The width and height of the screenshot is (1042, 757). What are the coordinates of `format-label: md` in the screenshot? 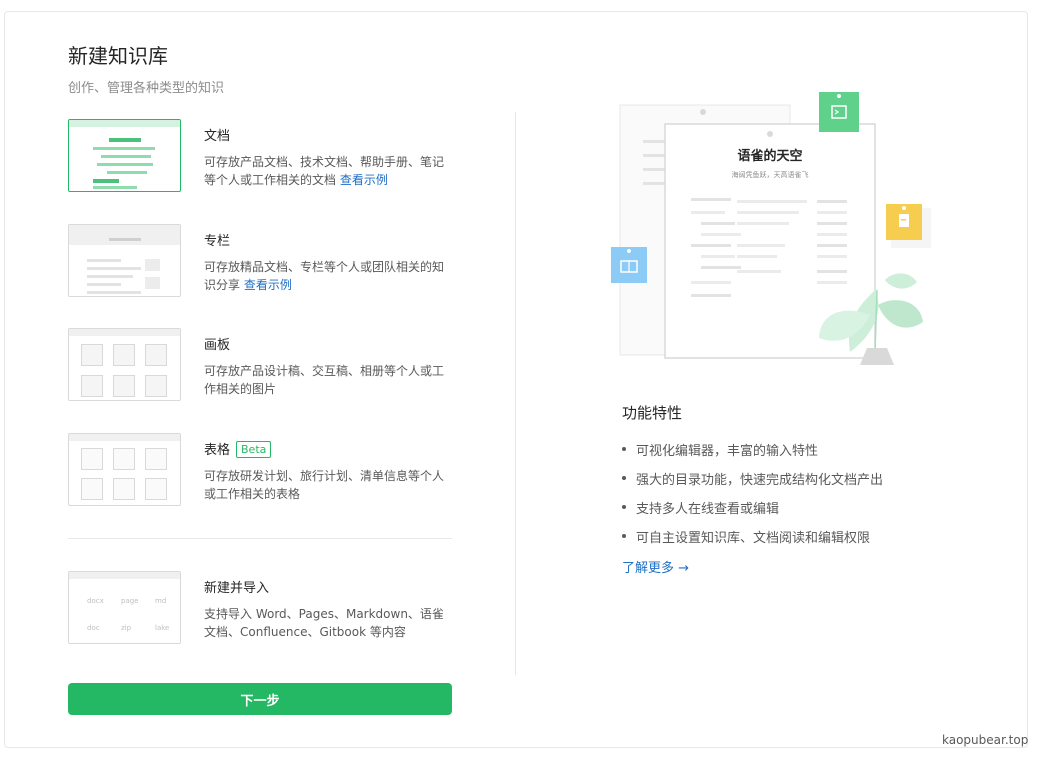 It's located at (161, 601).